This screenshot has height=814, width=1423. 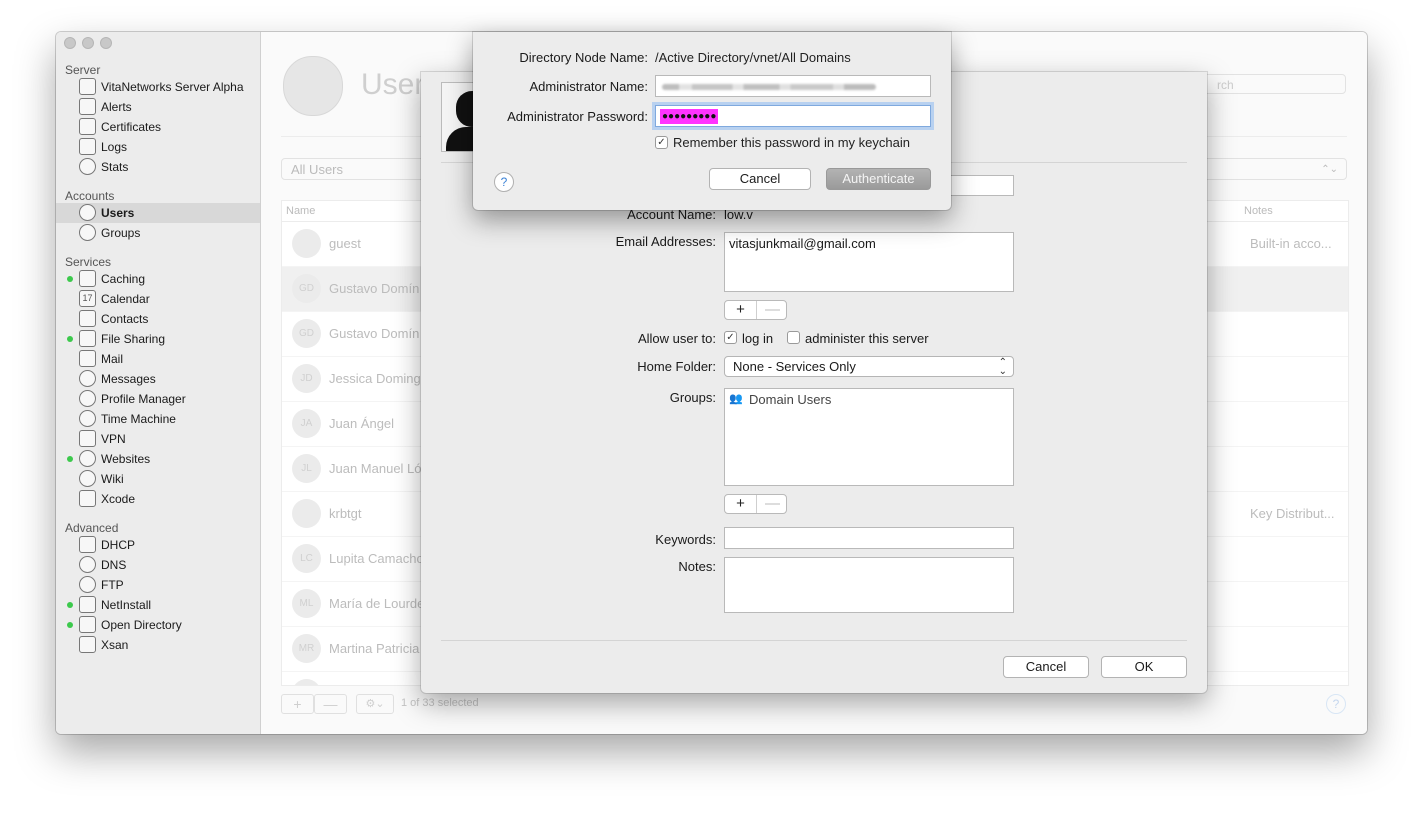 What do you see at coordinates (306, 423) in the screenshot?
I see `avatar: JA` at bounding box center [306, 423].